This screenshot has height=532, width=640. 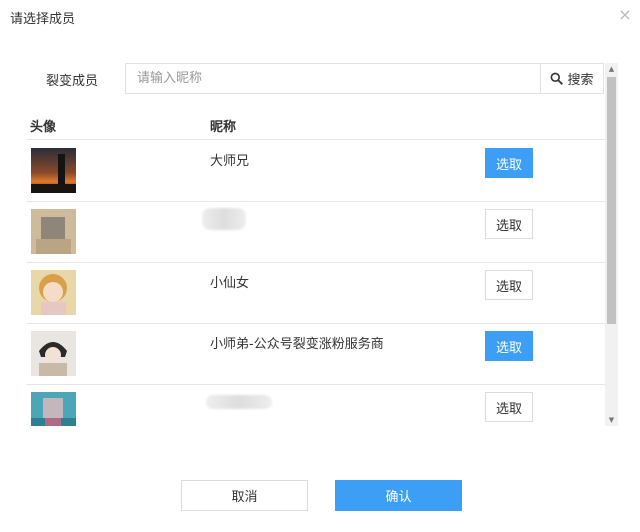 I want to click on search-button: 搜索, so click(x=572, y=78).